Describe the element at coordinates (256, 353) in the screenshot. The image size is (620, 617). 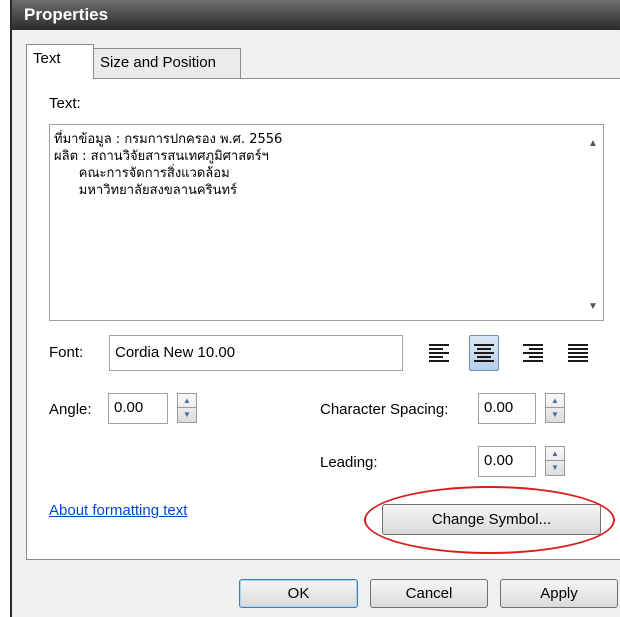
I see `font-field: Cordia New 10.00` at that location.